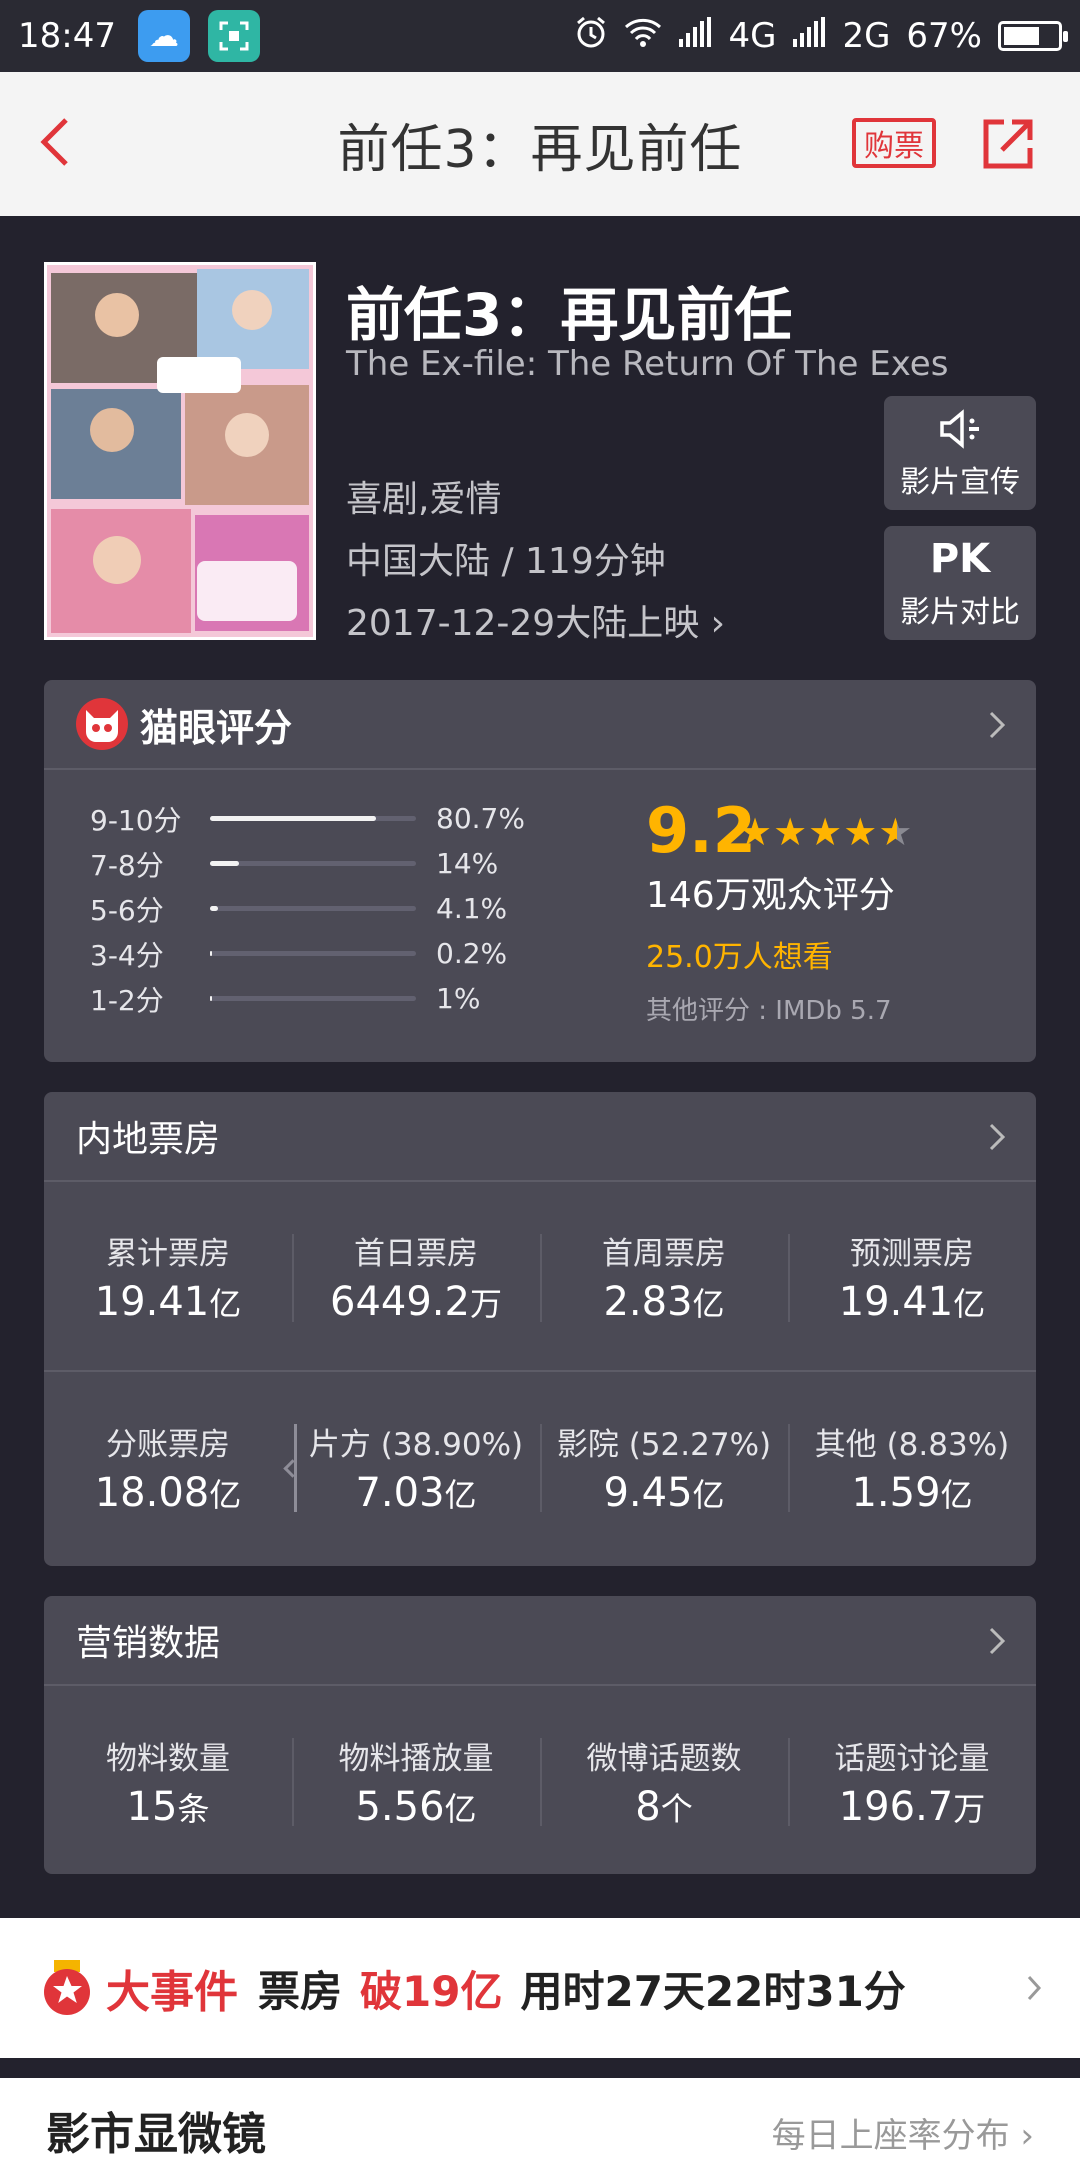 The width and height of the screenshot is (1080, 2160). I want to click on stat-topic-discussions: 话题讨论量 196.7万, so click(912, 1780).